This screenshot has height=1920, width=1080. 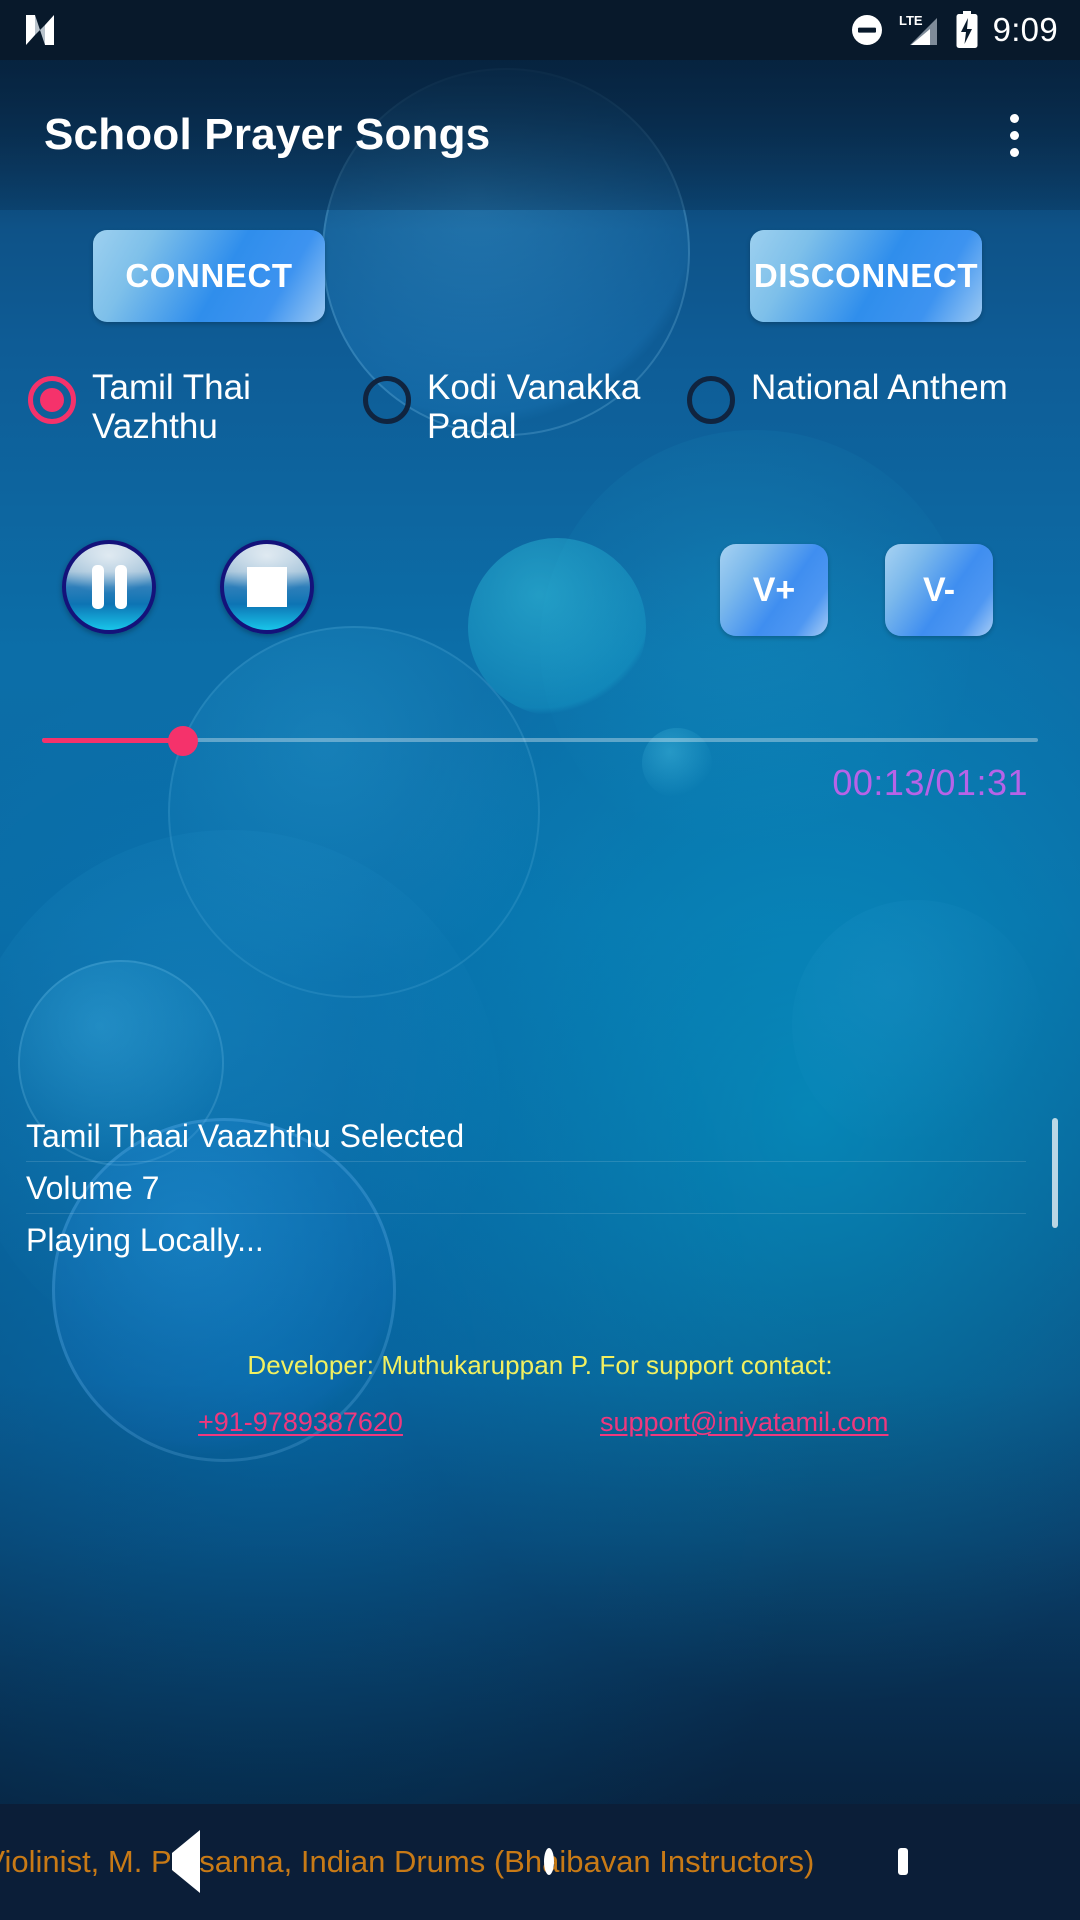 I want to click on nav-back-icon, so click(x=186, y=1861).